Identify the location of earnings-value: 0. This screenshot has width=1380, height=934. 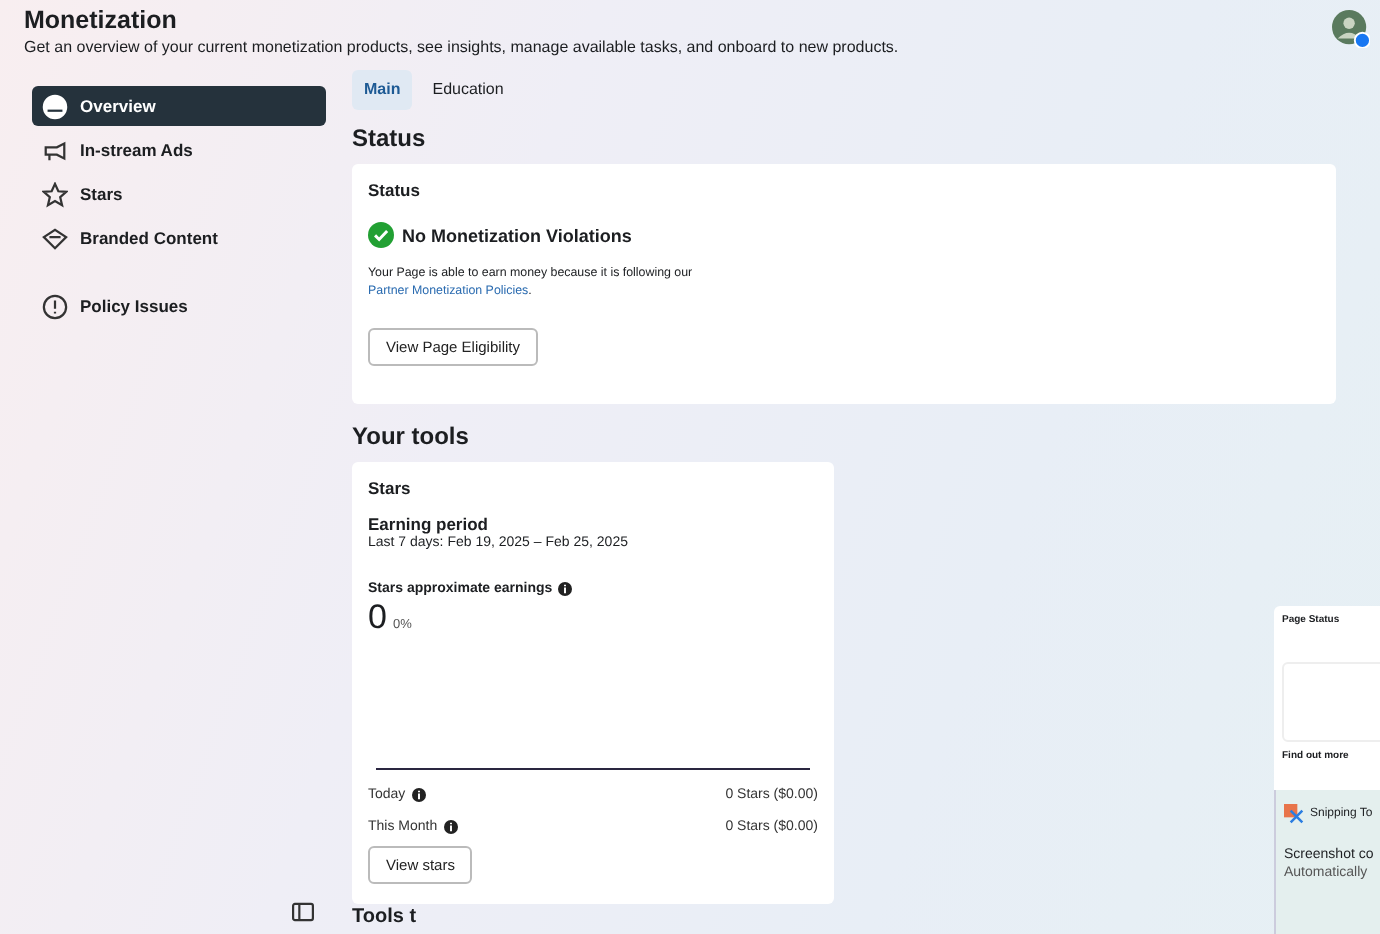
(377, 618).